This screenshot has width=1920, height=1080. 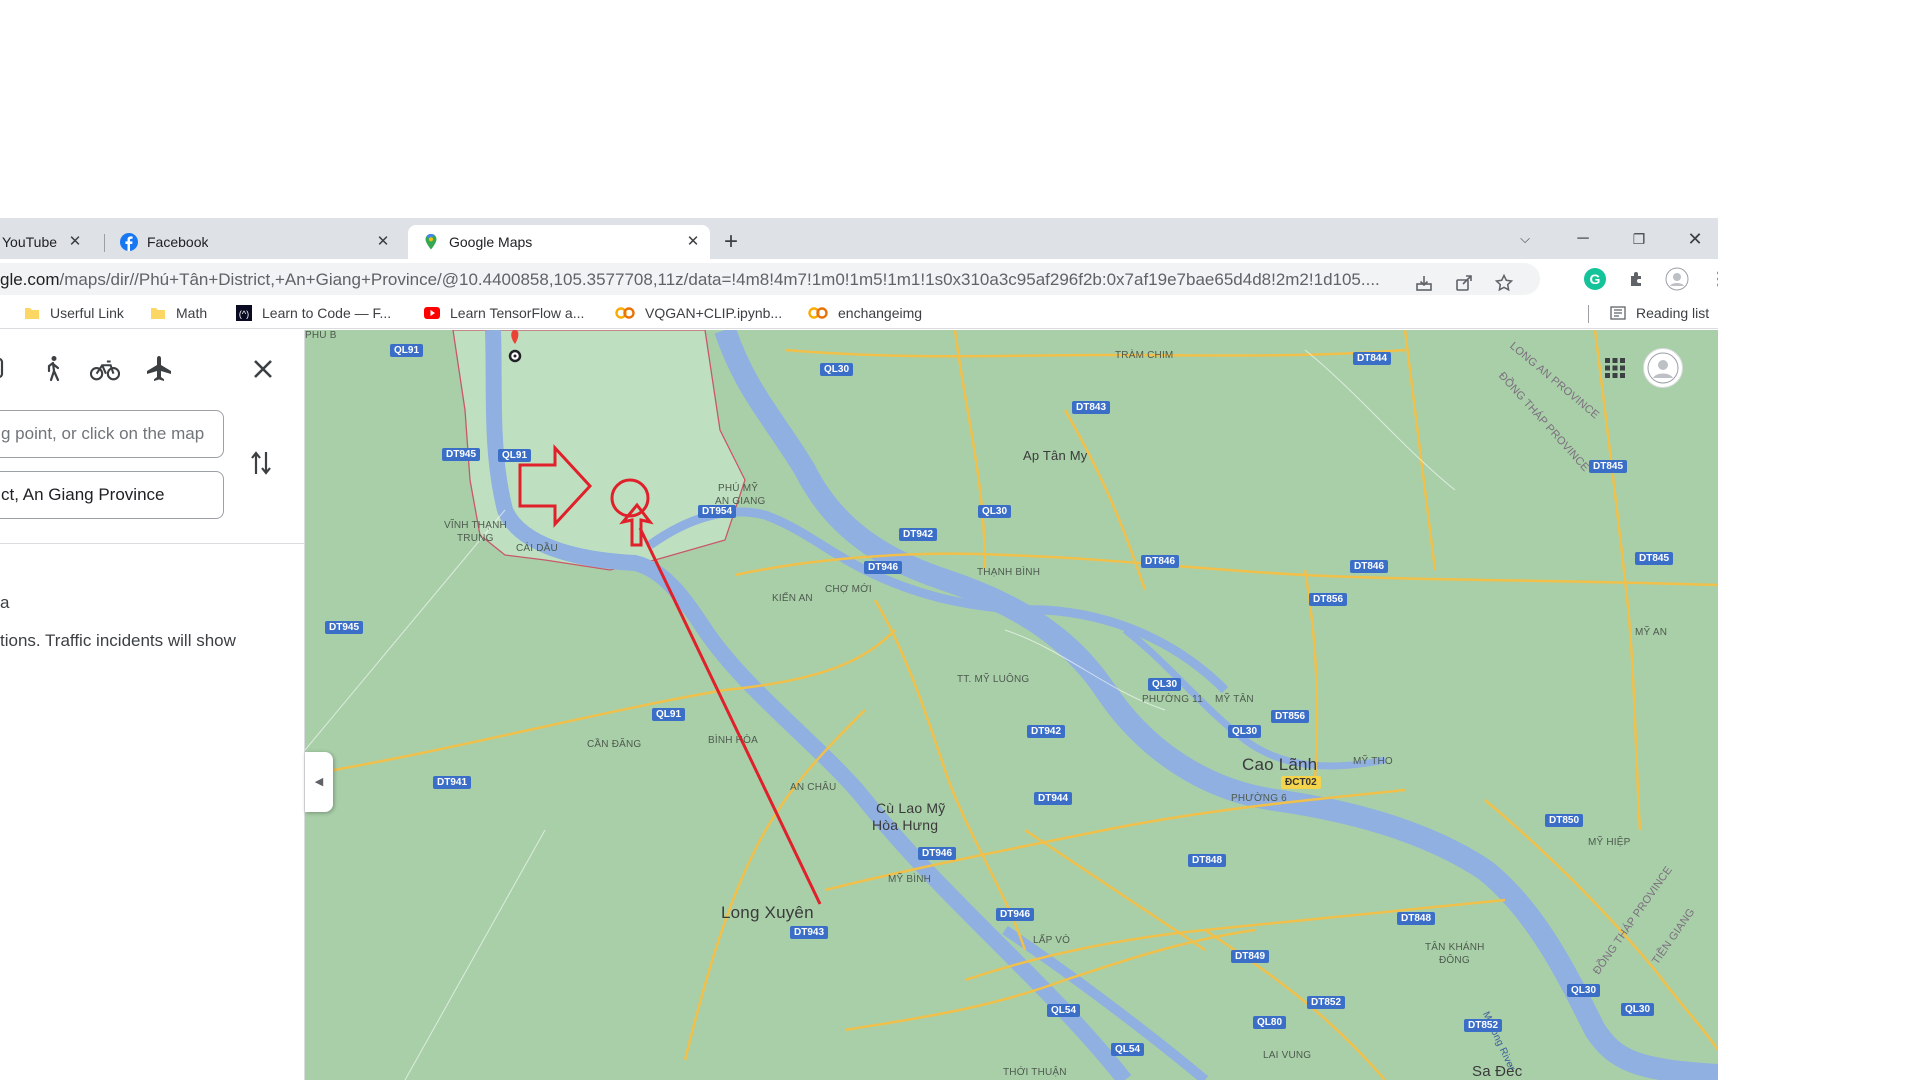 I want to click on close-window-icon: ✕, so click(x=1695, y=239).